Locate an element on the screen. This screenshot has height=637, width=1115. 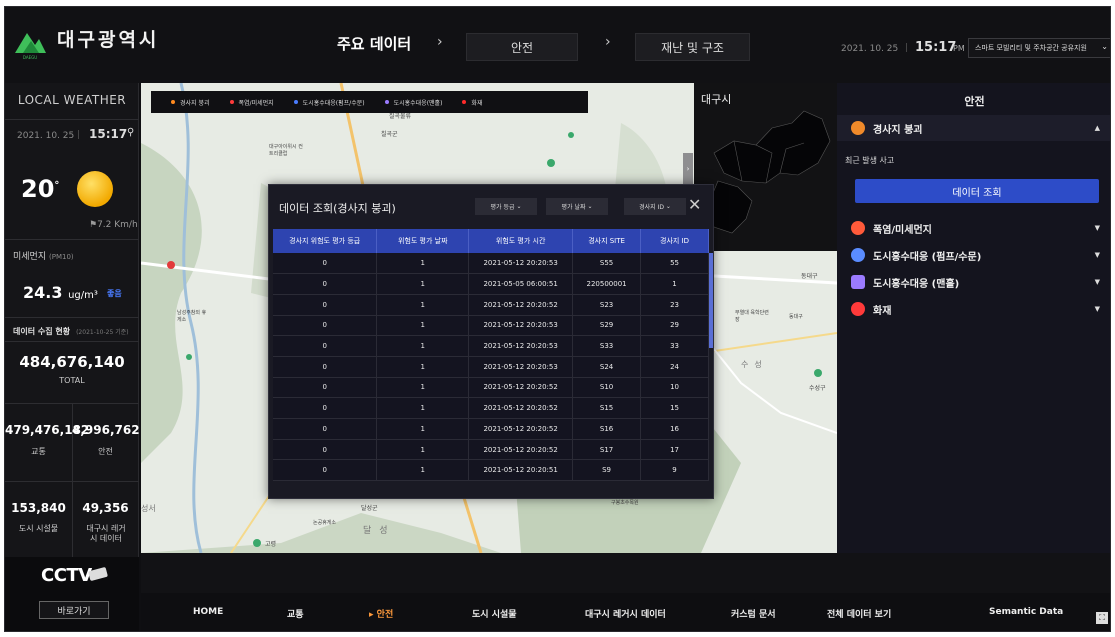
modal-title: 데이터 조회(경사지 붕괴) is located at coordinates (337, 208).